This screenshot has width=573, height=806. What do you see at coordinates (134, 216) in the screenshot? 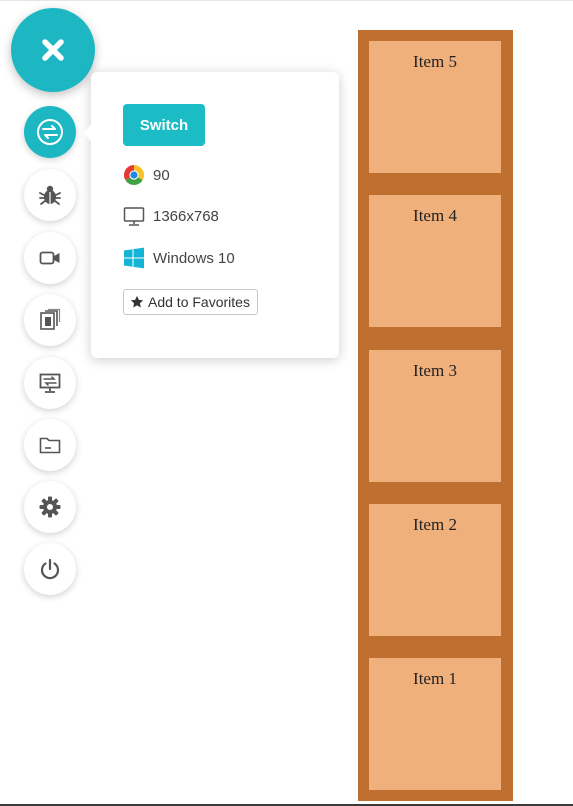
I see `monitor-icon` at bounding box center [134, 216].